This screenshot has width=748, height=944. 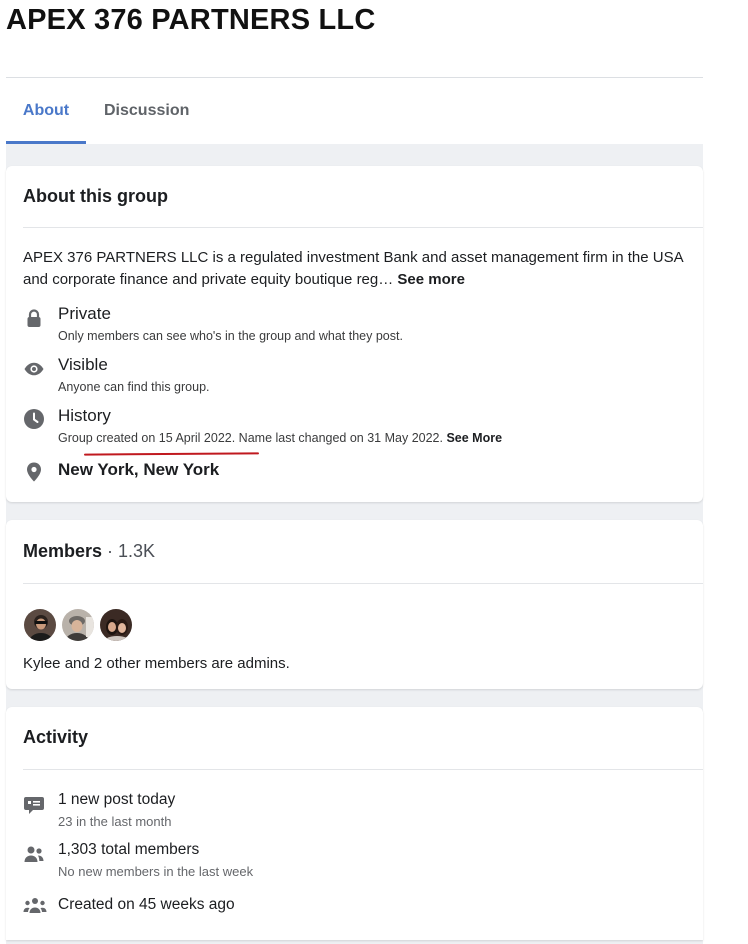 What do you see at coordinates (63, 551) in the screenshot?
I see `members-heading-label: Members` at bounding box center [63, 551].